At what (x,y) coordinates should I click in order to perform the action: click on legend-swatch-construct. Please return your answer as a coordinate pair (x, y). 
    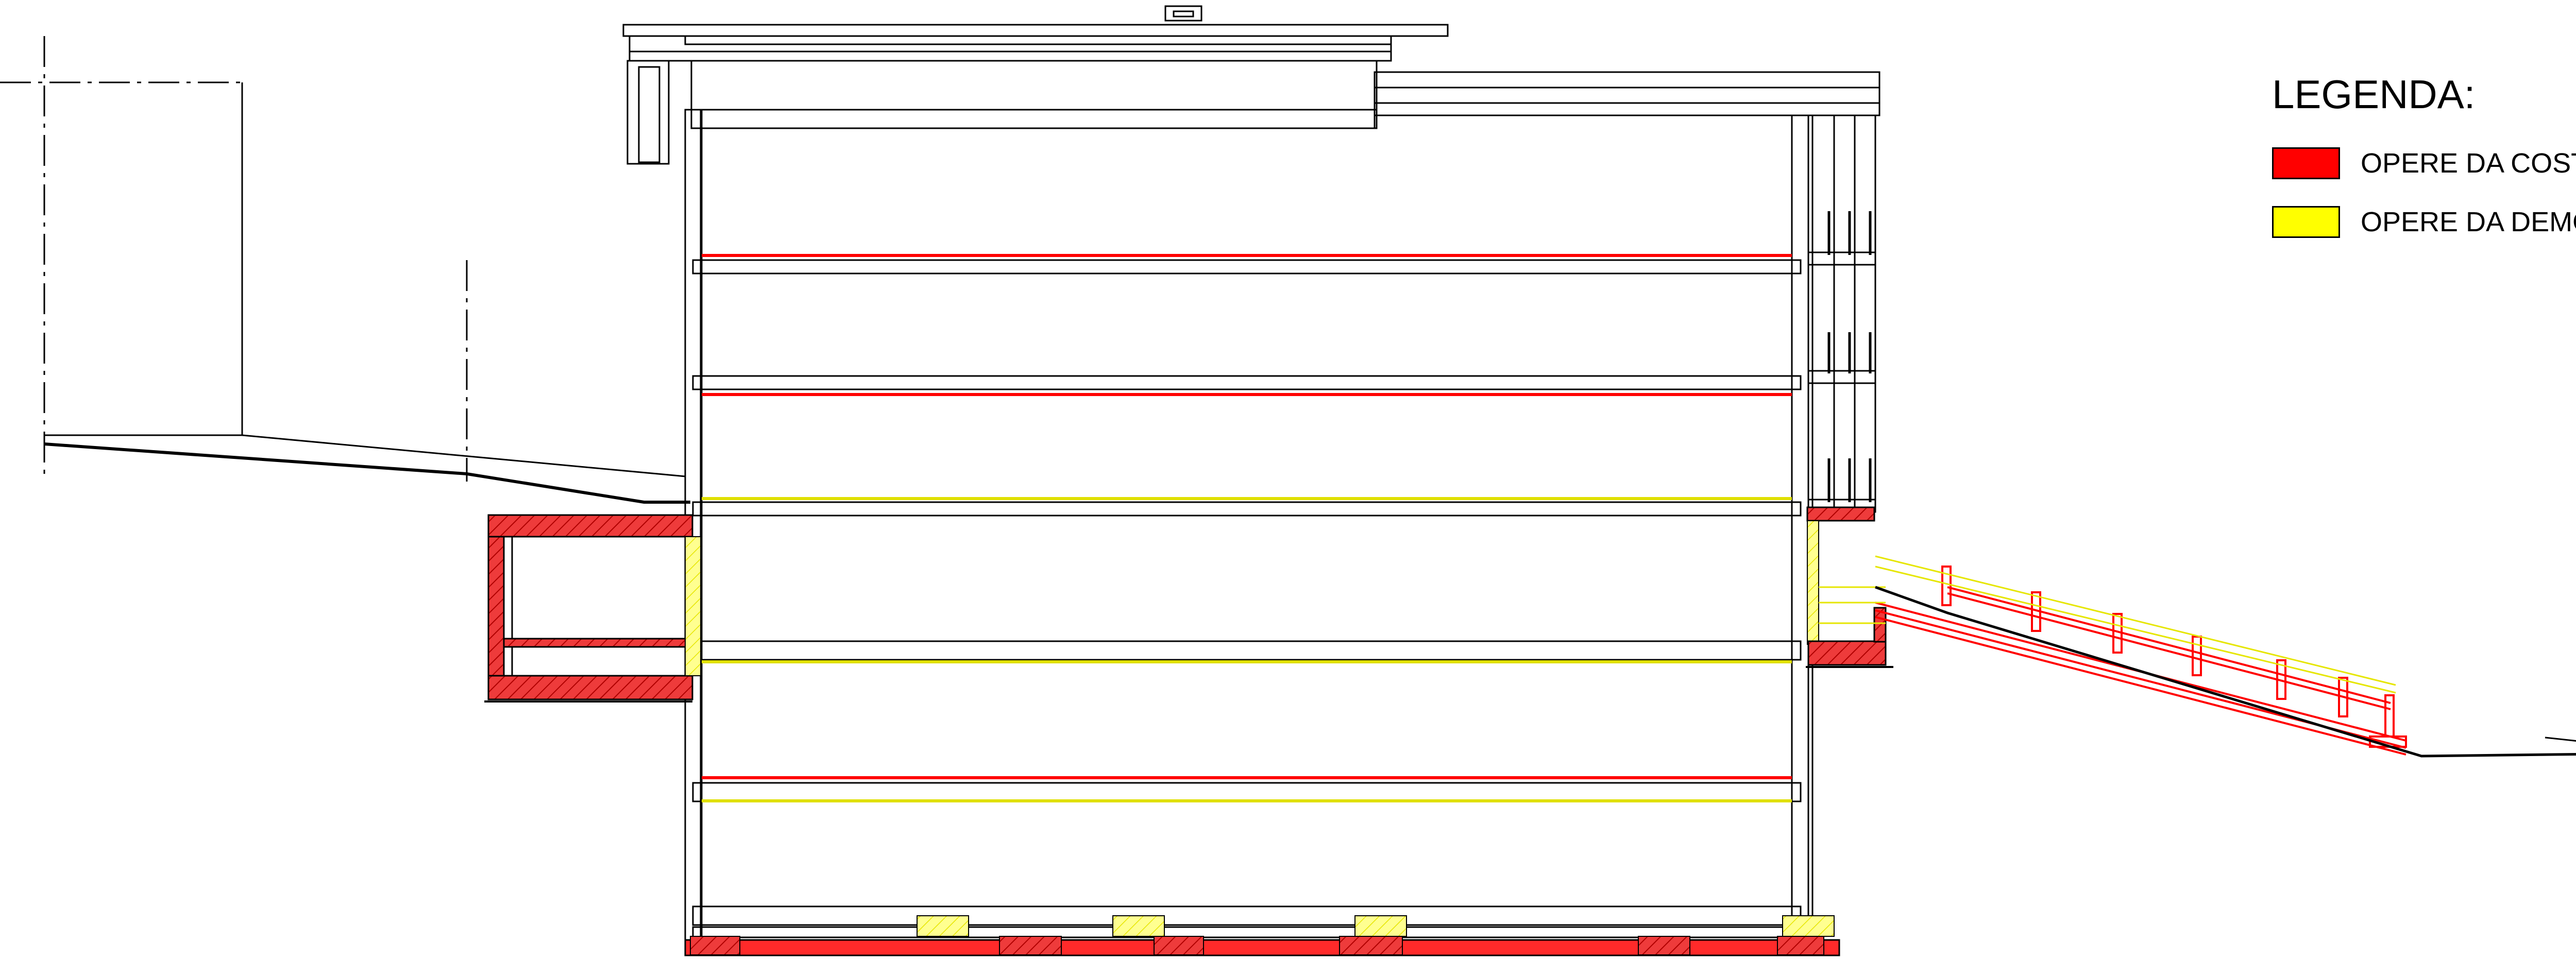
    Looking at the image, I should click on (2306, 163).